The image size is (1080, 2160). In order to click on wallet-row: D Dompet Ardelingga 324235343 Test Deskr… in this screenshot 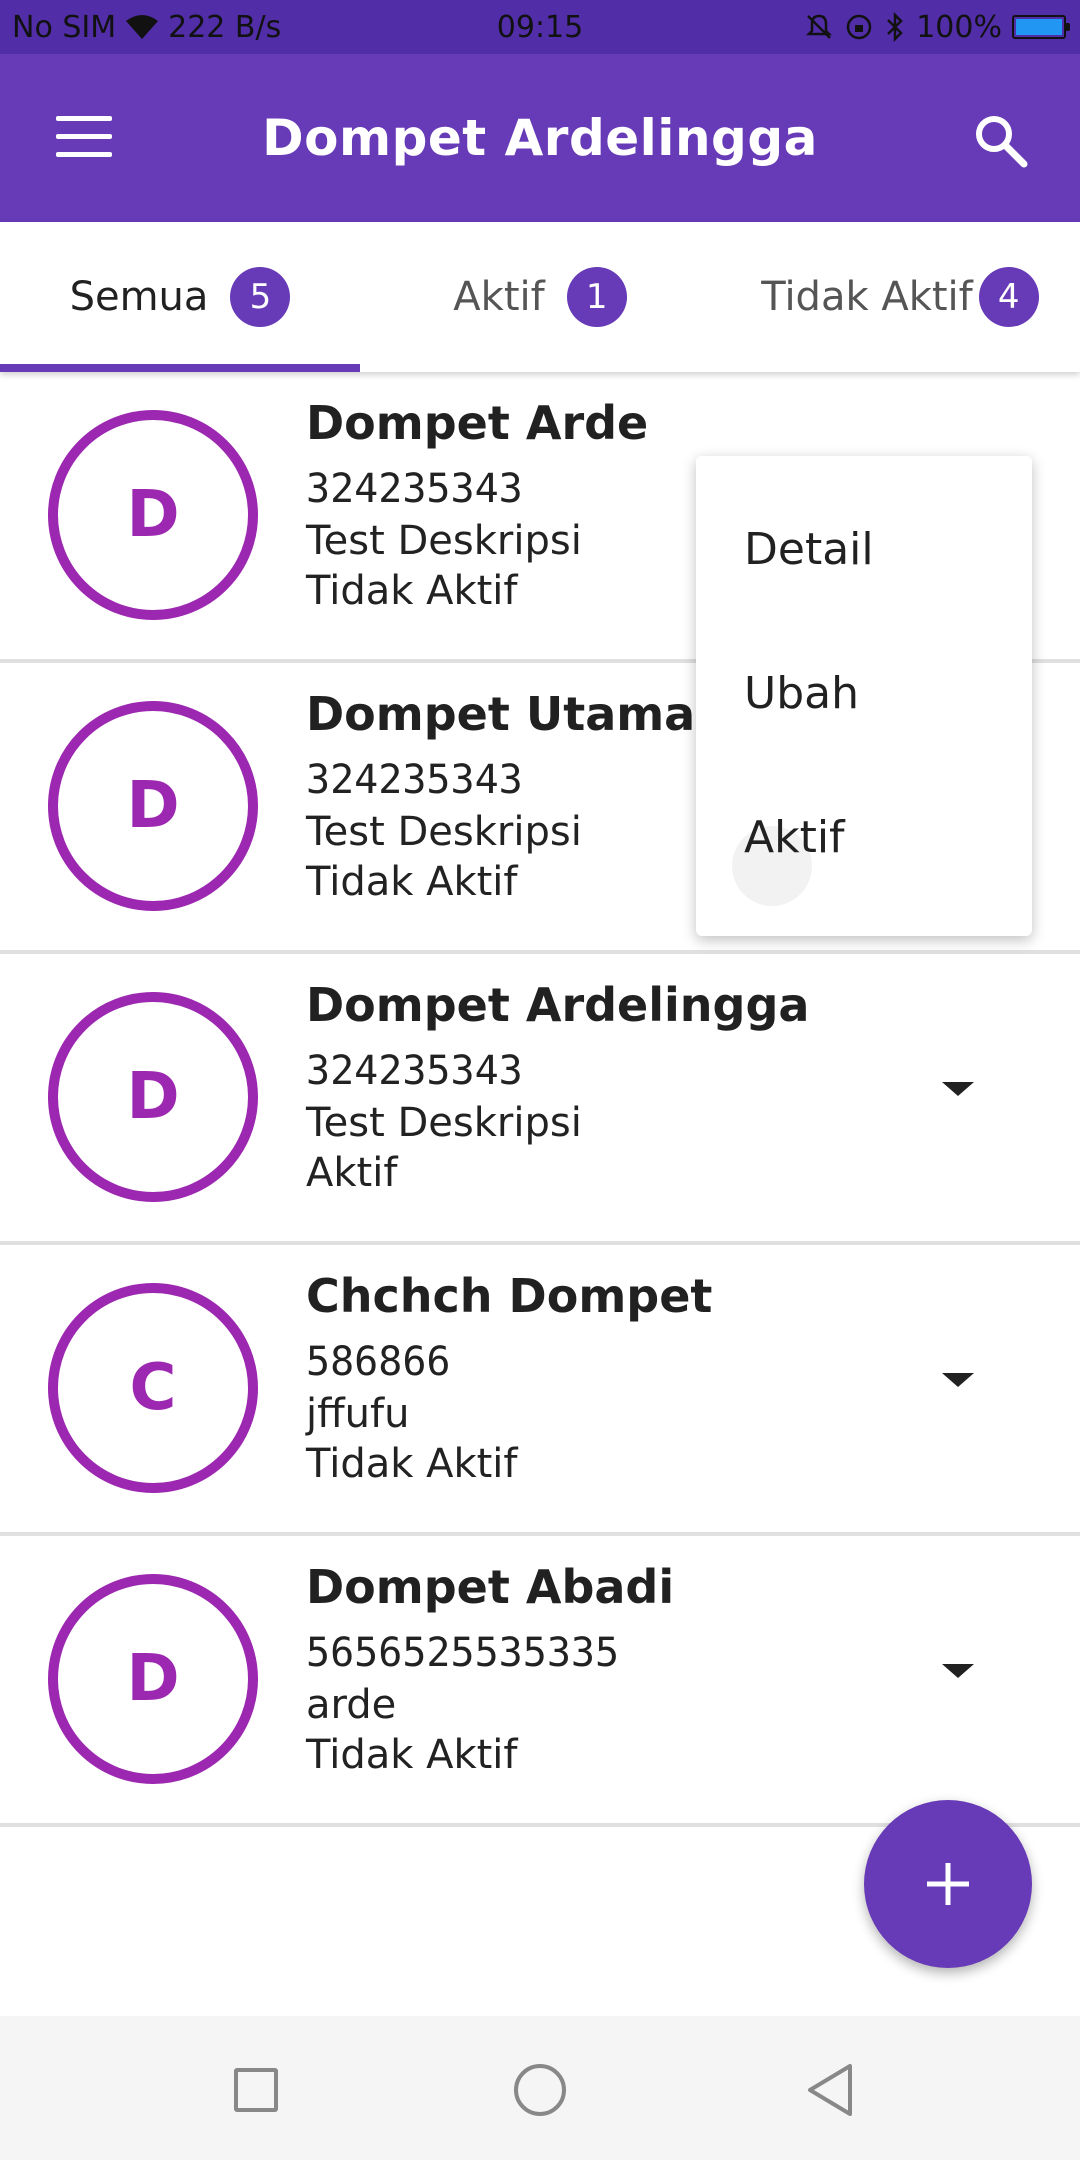, I will do `click(540, 1099)`.